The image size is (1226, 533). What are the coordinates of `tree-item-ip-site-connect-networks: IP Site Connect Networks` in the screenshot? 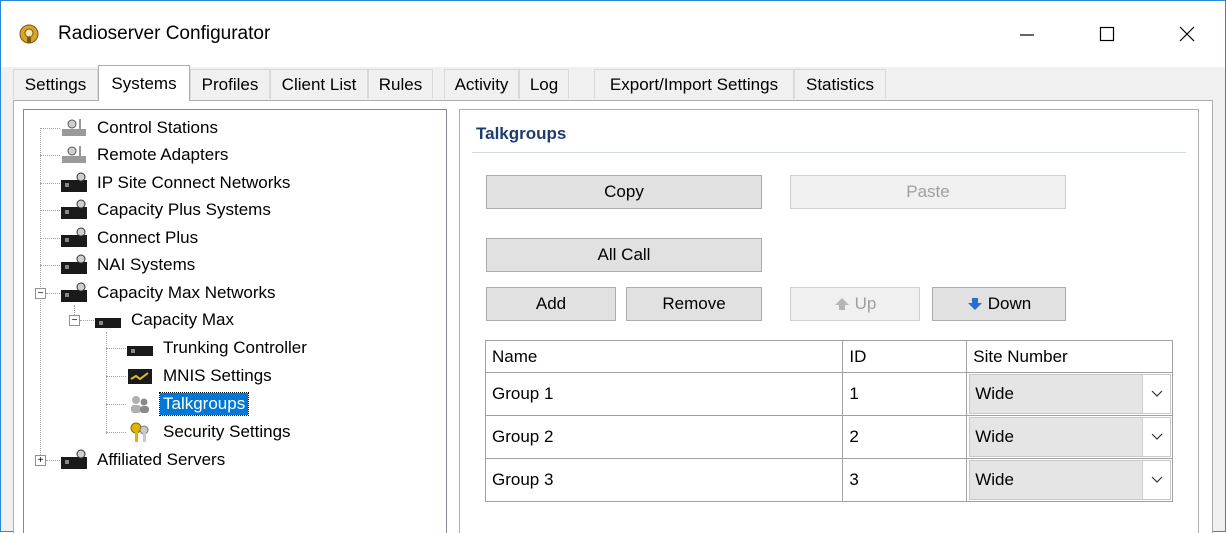 It's located at (176, 183).